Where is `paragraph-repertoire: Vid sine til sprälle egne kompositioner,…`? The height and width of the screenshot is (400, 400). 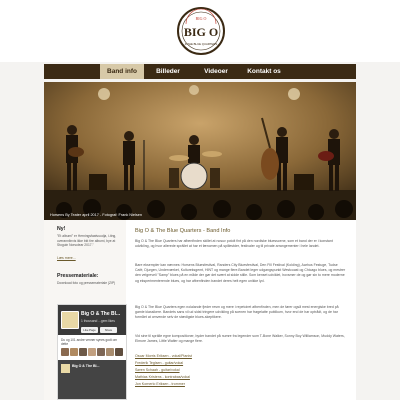 paragraph-repertoire: Vid sine til sprälle egne kompositioner,… is located at coordinates (240, 339).